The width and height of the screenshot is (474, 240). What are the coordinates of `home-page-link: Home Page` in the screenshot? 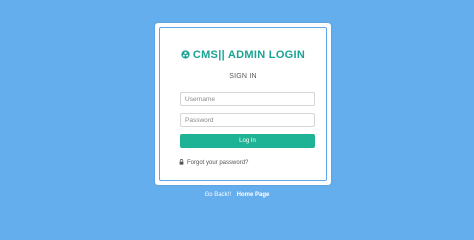 It's located at (253, 195).